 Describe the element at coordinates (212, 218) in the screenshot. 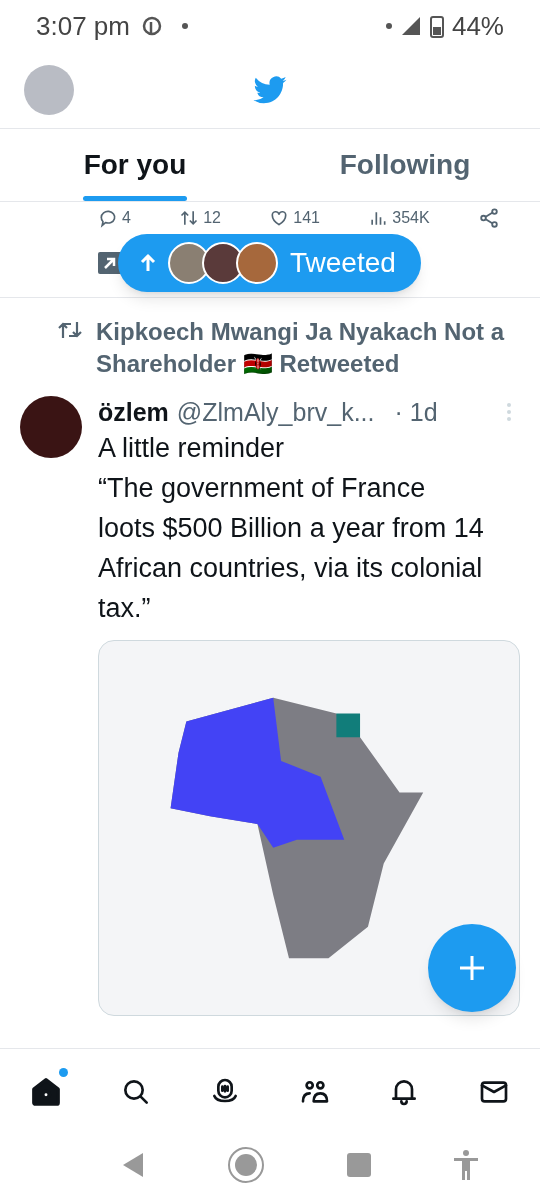

I see `retweet-count: 12` at that location.